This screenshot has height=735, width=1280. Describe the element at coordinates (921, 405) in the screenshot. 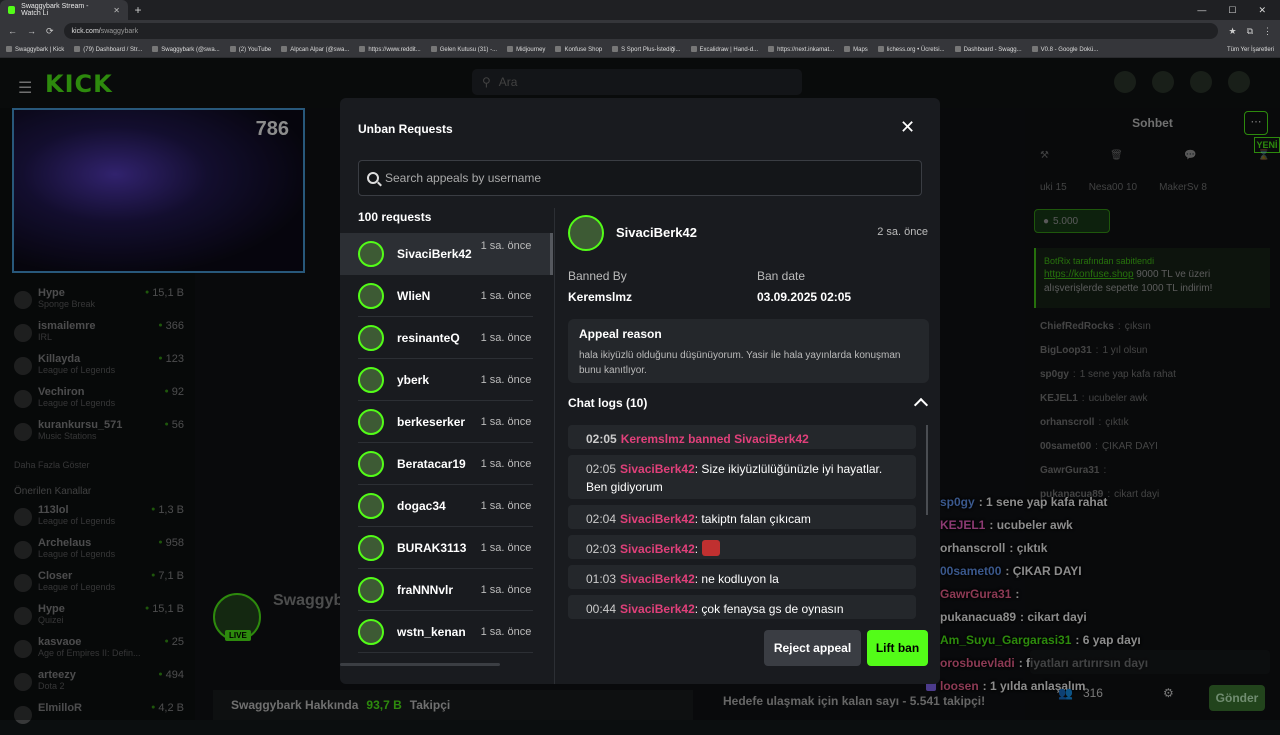

I see `chevron-up-icon` at that location.